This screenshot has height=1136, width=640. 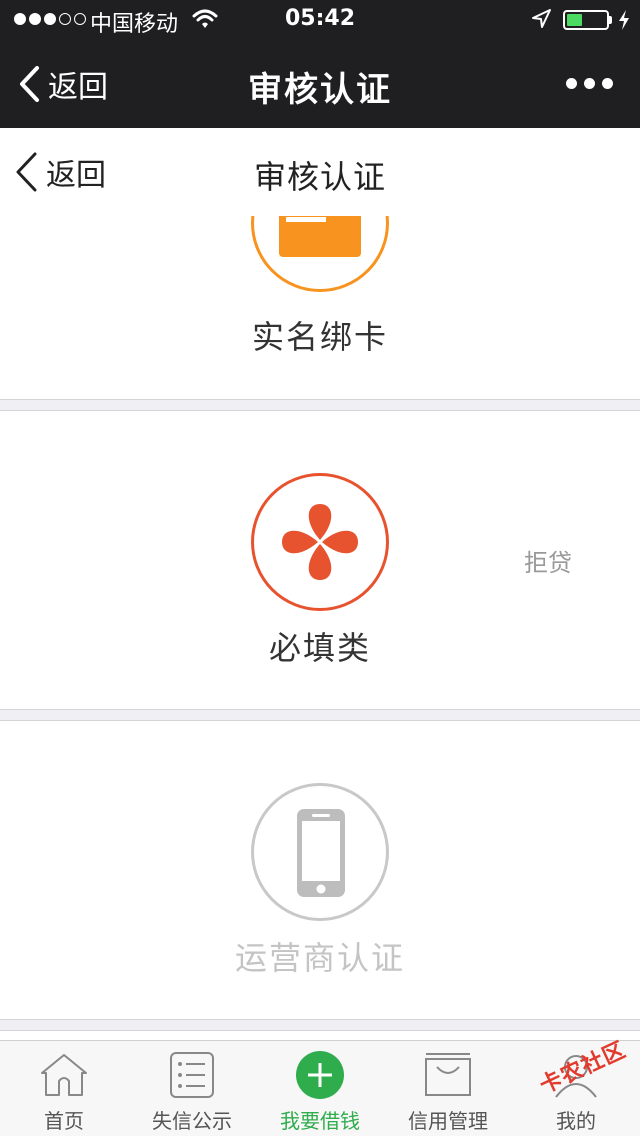 What do you see at coordinates (624, 20) in the screenshot?
I see `charging-bolt-icon` at bounding box center [624, 20].